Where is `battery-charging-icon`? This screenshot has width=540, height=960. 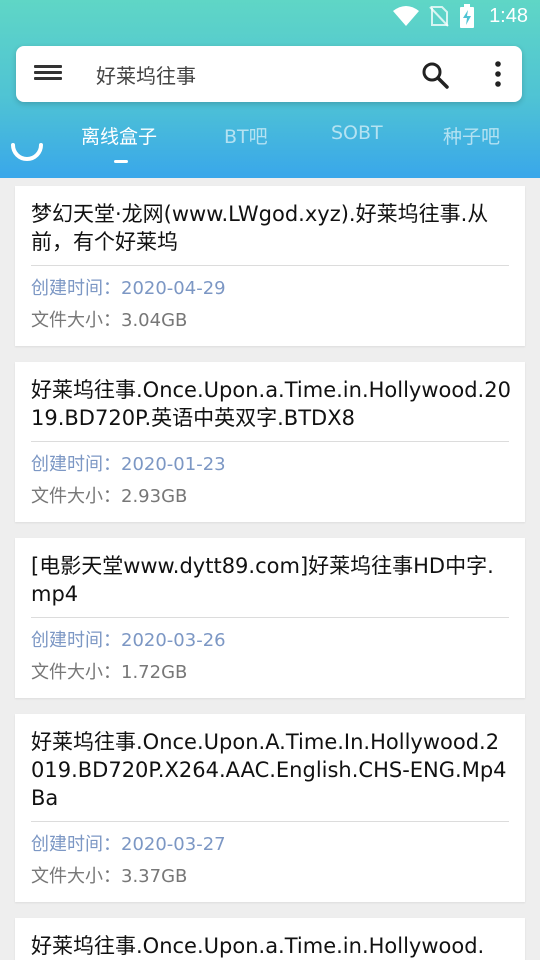
battery-charging-icon is located at coordinates (467, 16).